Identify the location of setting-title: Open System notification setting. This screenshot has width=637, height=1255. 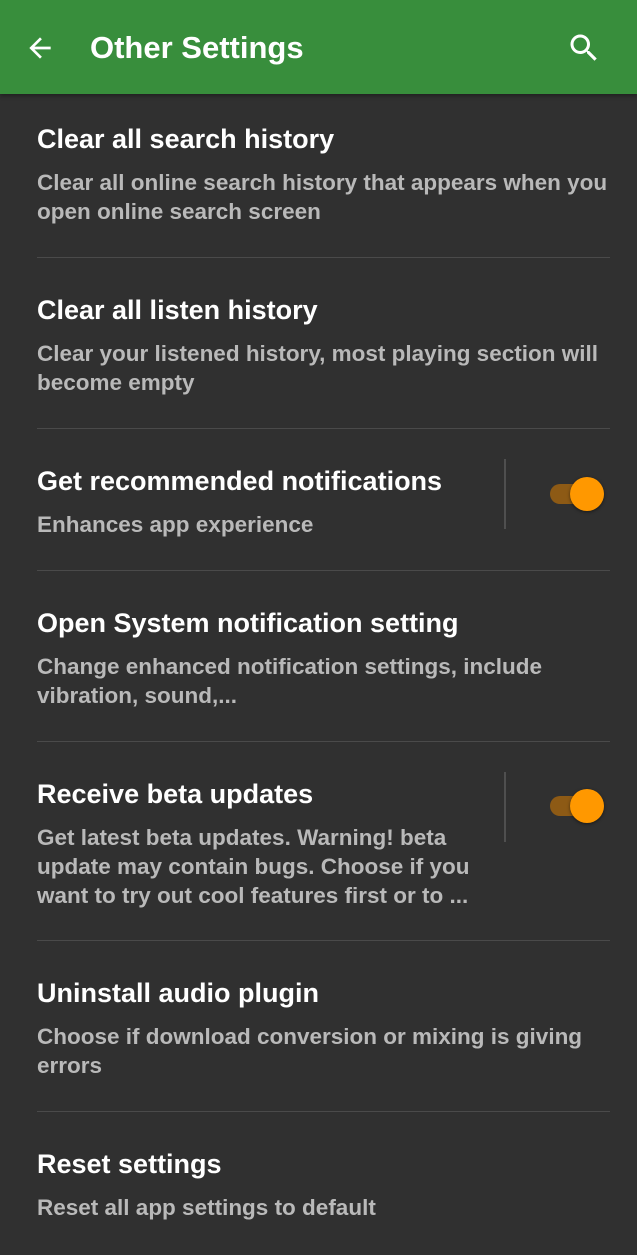
(248, 623).